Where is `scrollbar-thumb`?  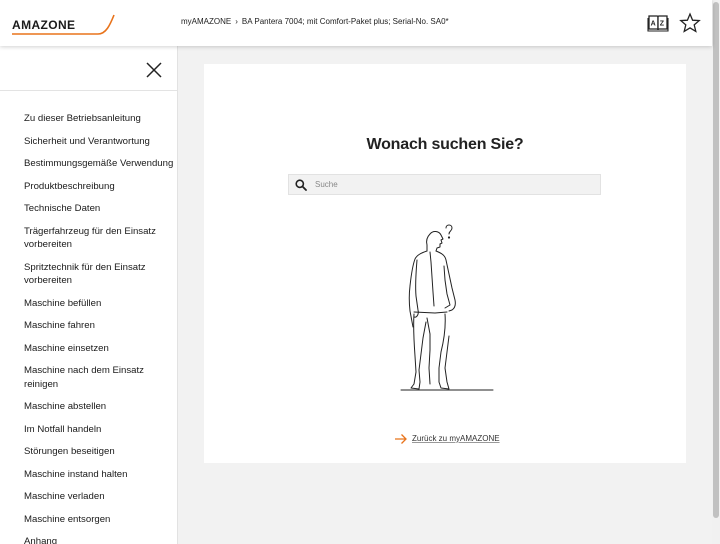
scrollbar-thumb is located at coordinates (716, 260).